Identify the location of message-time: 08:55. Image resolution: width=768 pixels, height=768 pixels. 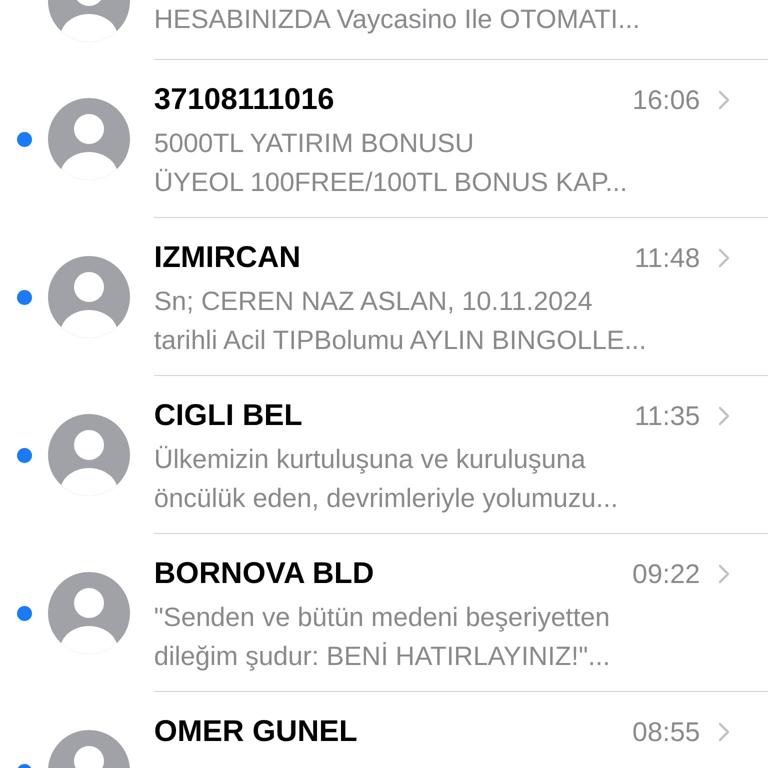
(666, 732).